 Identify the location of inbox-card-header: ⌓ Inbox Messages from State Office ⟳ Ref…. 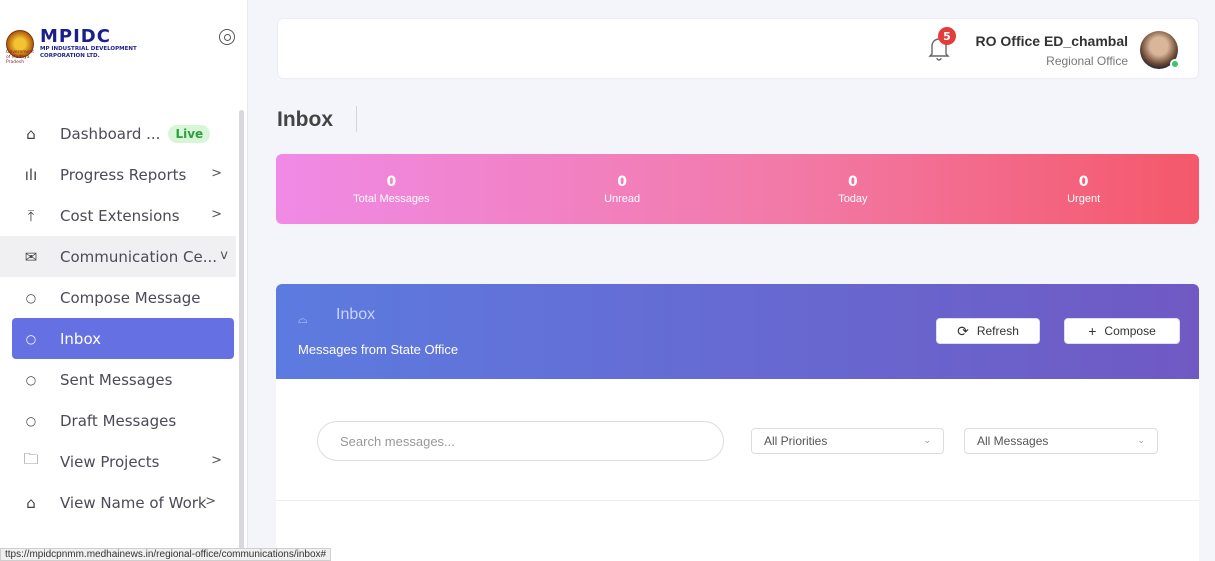
(737, 331).